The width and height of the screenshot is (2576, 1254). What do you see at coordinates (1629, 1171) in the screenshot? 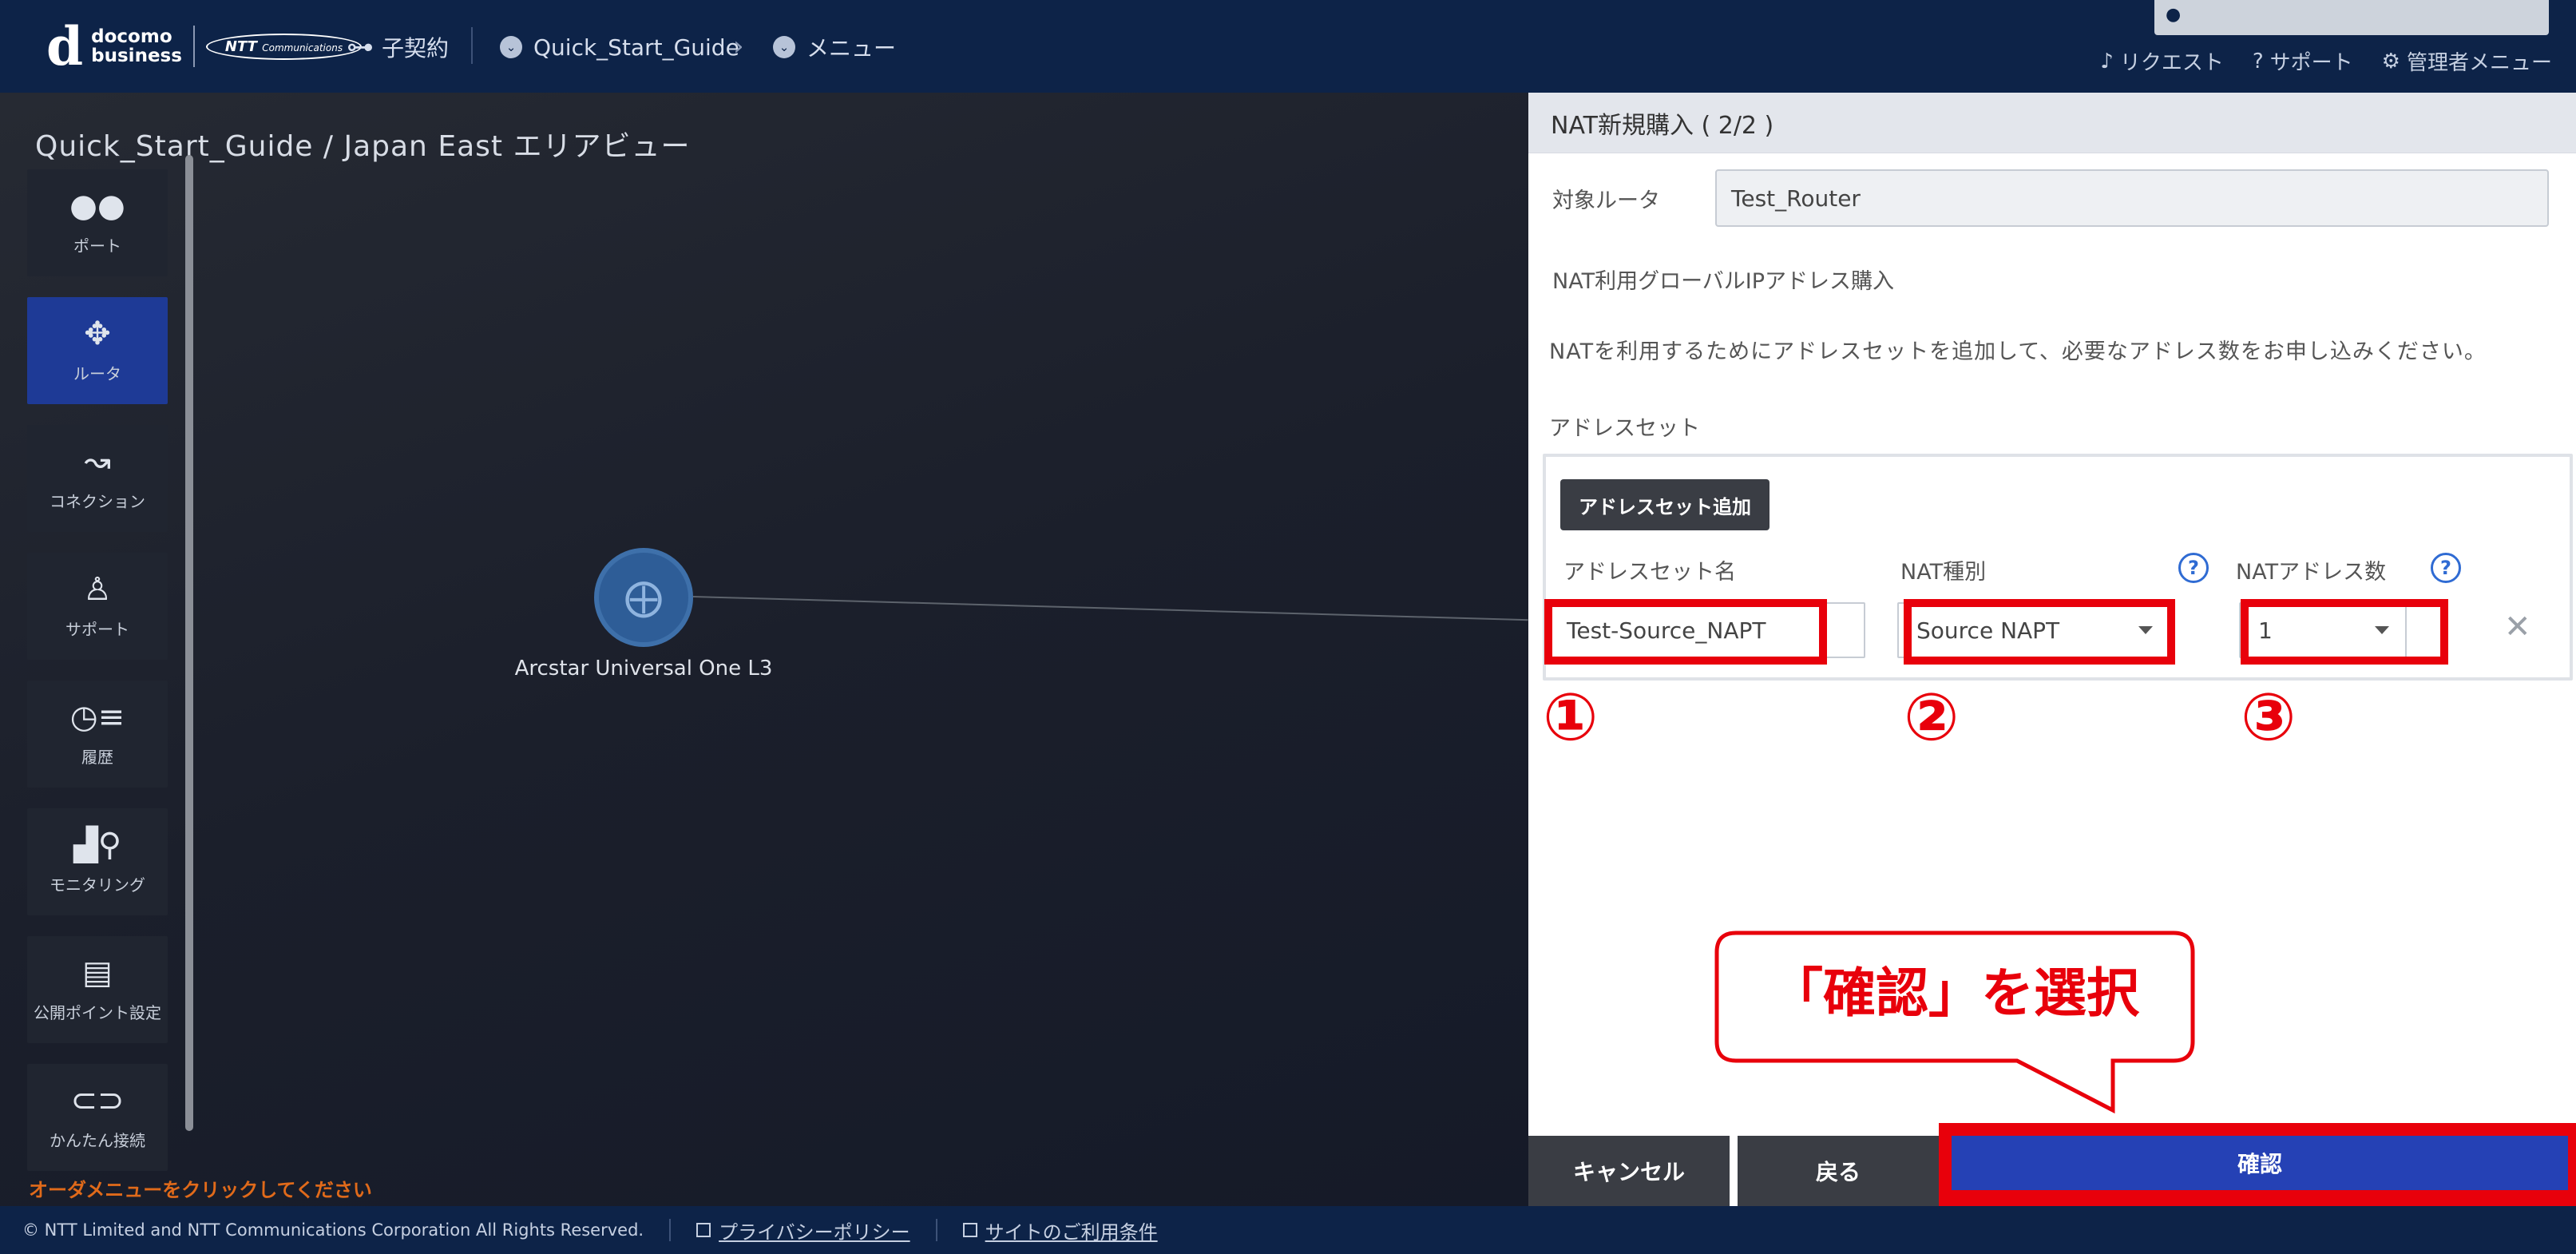
I see `cancel-button: キャンセル` at bounding box center [1629, 1171].